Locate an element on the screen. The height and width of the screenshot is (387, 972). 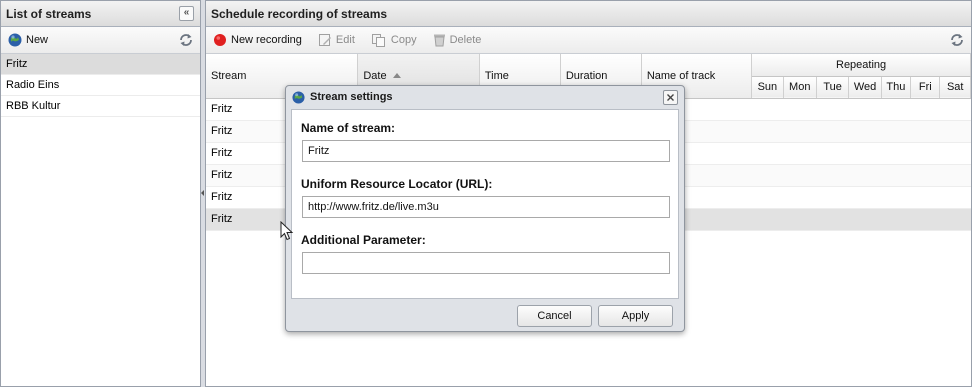
column-header-wed: Wed is located at coordinates (865, 87).